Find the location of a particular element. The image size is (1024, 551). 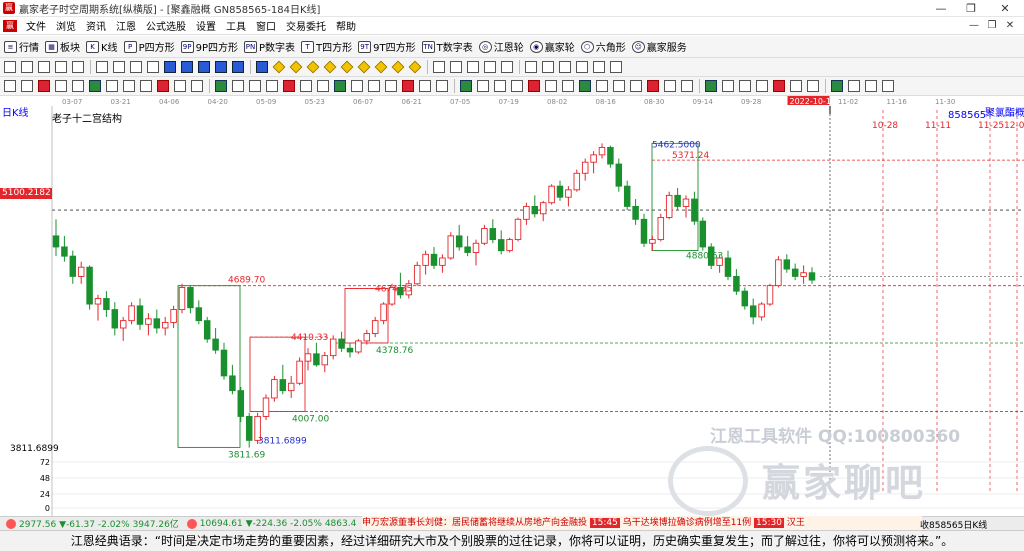

t46-icon is located at coordinates (796, 86).